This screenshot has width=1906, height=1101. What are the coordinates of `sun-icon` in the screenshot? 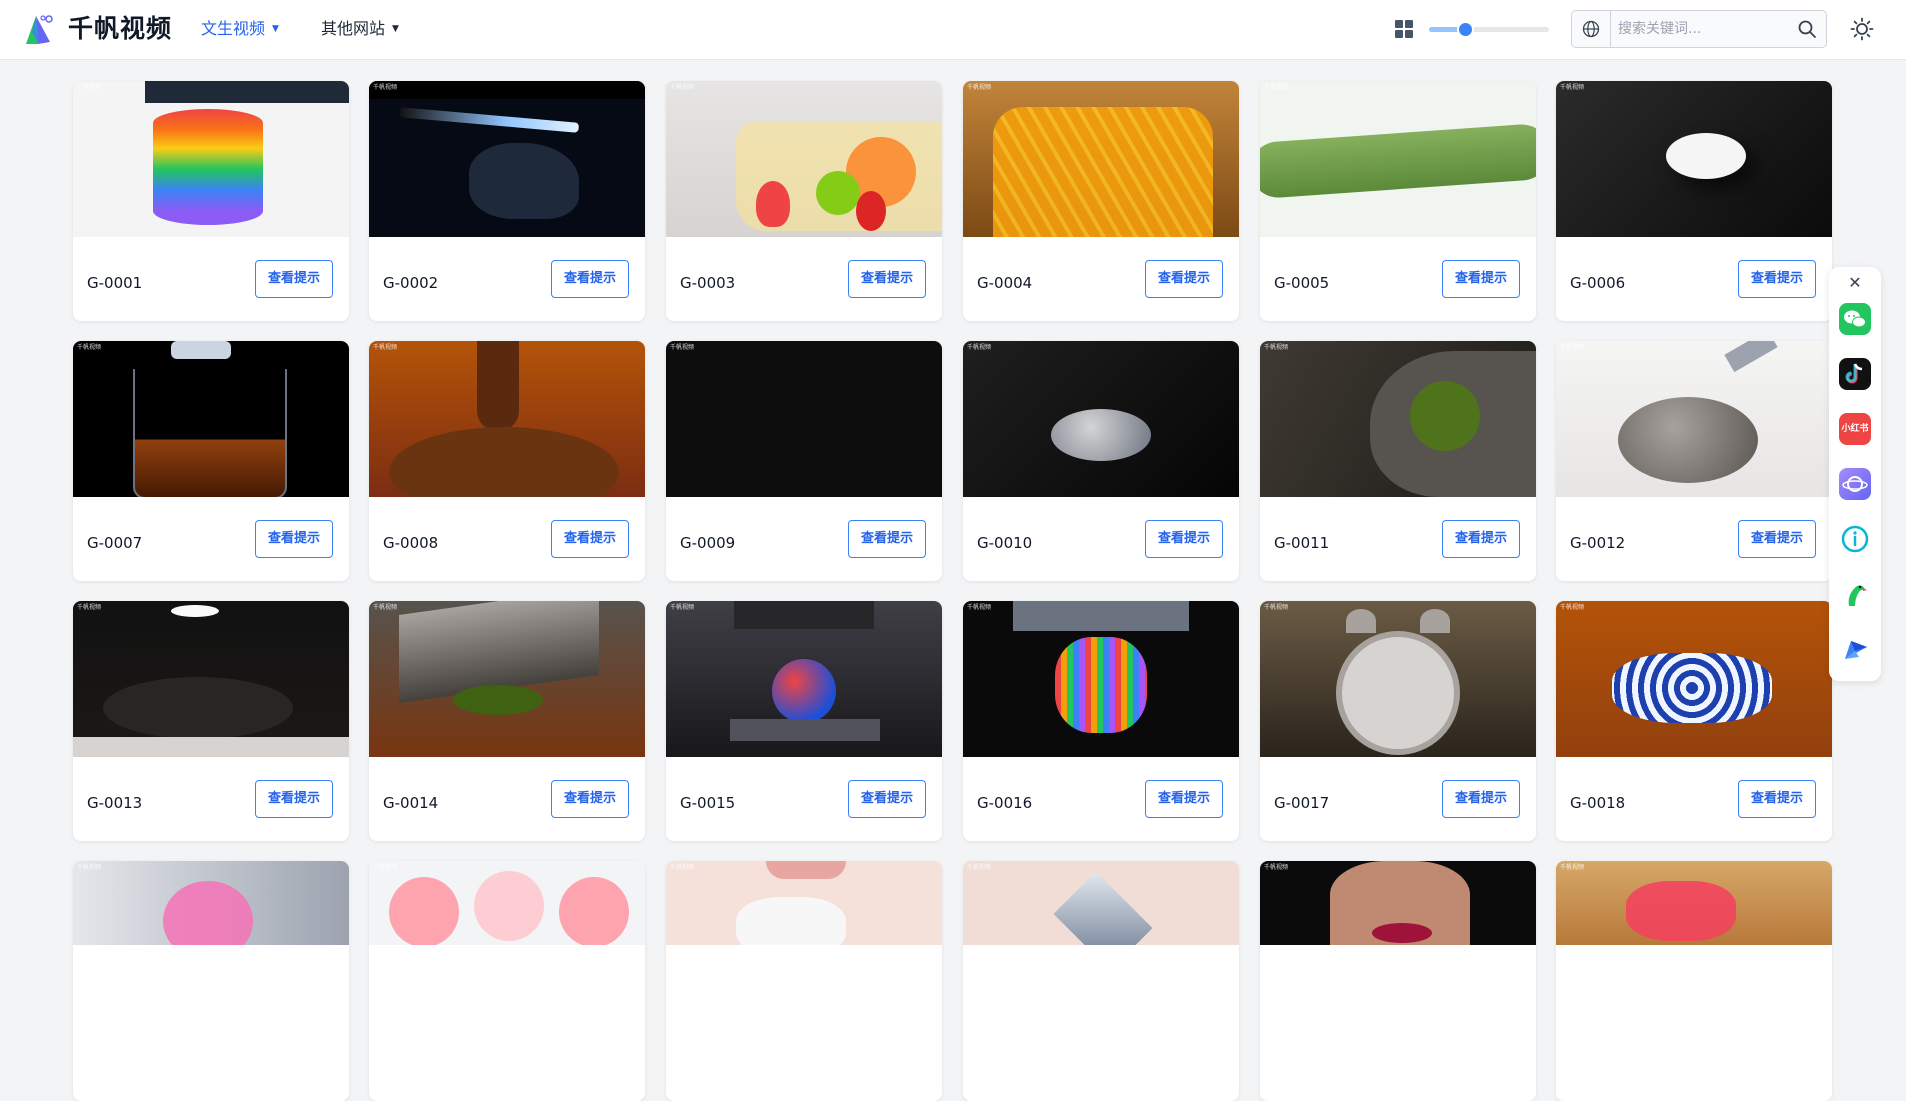 It's located at (1862, 29).